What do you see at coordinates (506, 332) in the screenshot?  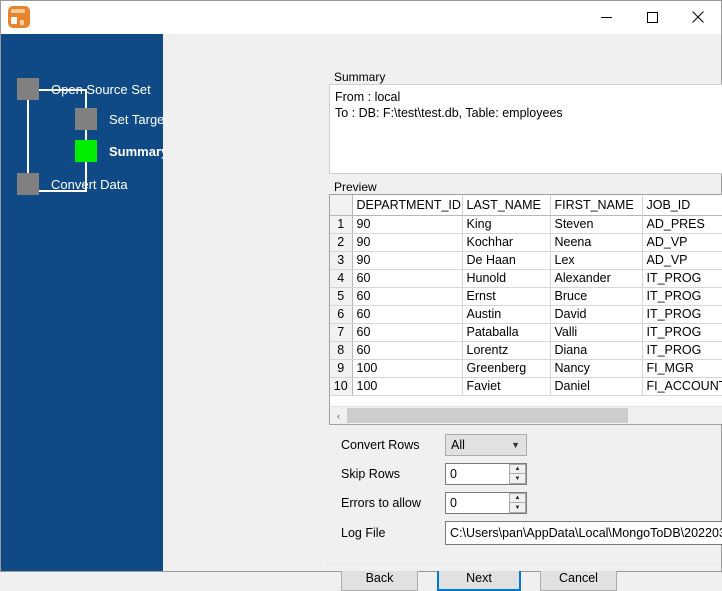 I see `cell-last-name: Pataballa` at bounding box center [506, 332].